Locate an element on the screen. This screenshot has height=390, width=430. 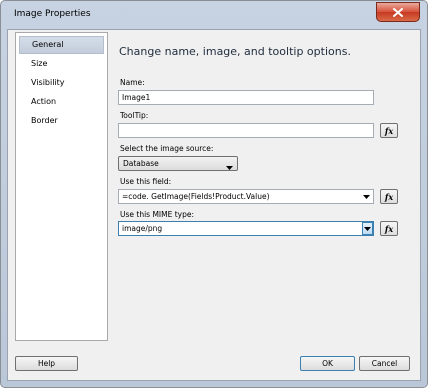
nav-item-general: General is located at coordinates (61, 45).